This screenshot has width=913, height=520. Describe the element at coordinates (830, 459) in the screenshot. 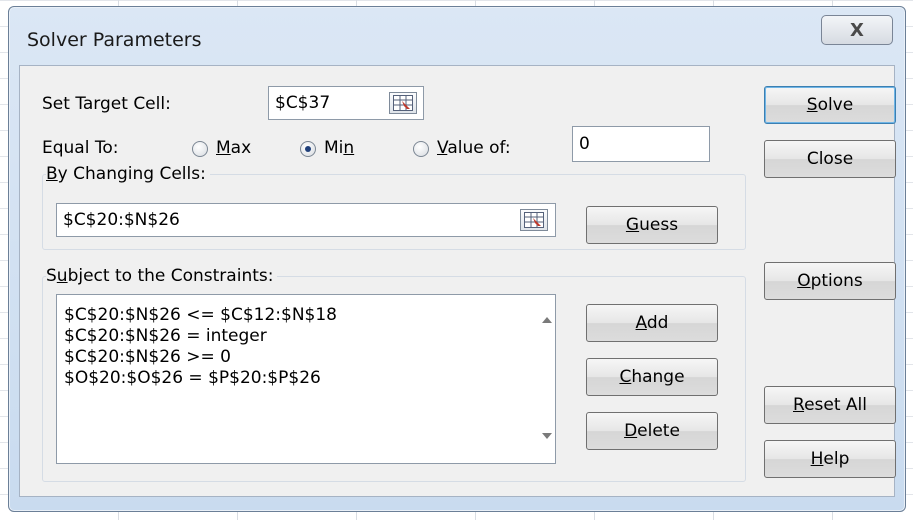

I see `help-button: Help` at that location.